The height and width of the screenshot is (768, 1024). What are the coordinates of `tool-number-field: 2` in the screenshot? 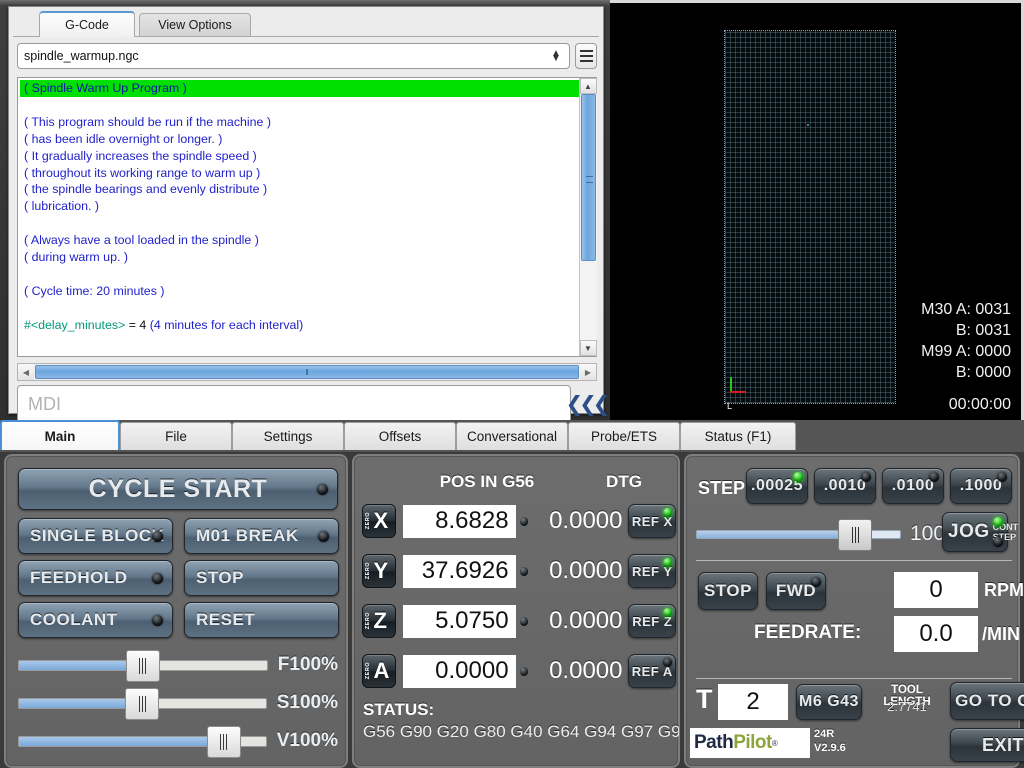 It's located at (753, 702).